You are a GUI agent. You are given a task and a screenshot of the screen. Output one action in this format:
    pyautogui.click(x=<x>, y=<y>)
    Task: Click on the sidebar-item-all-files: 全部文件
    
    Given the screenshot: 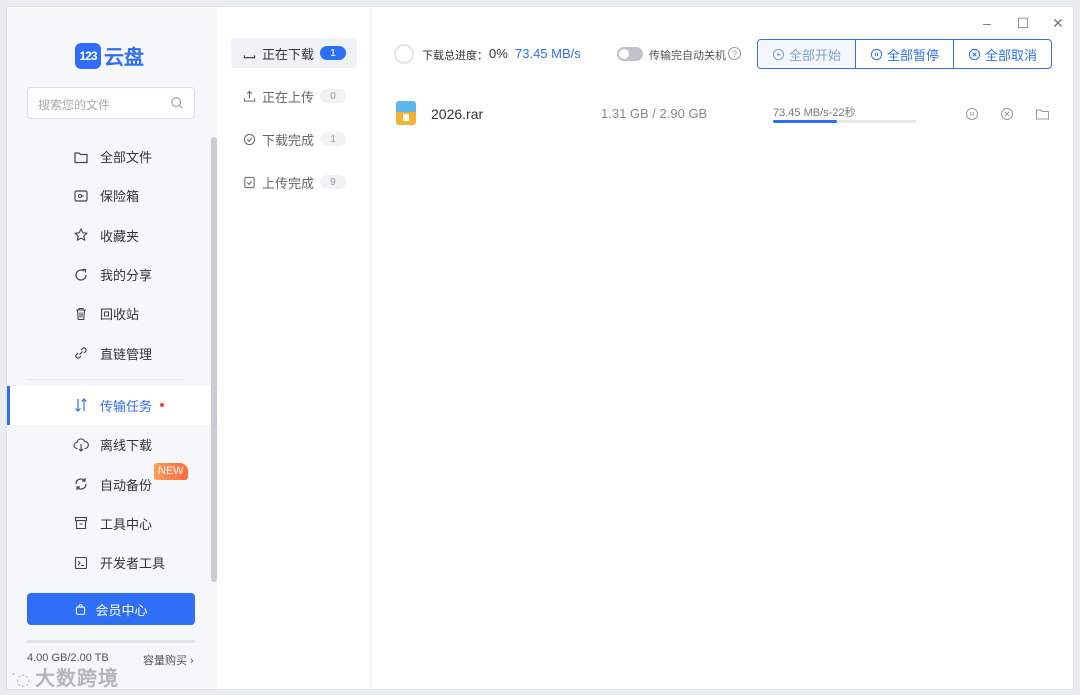 What is the action you would take?
    pyautogui.click(x=109, y=156)
    